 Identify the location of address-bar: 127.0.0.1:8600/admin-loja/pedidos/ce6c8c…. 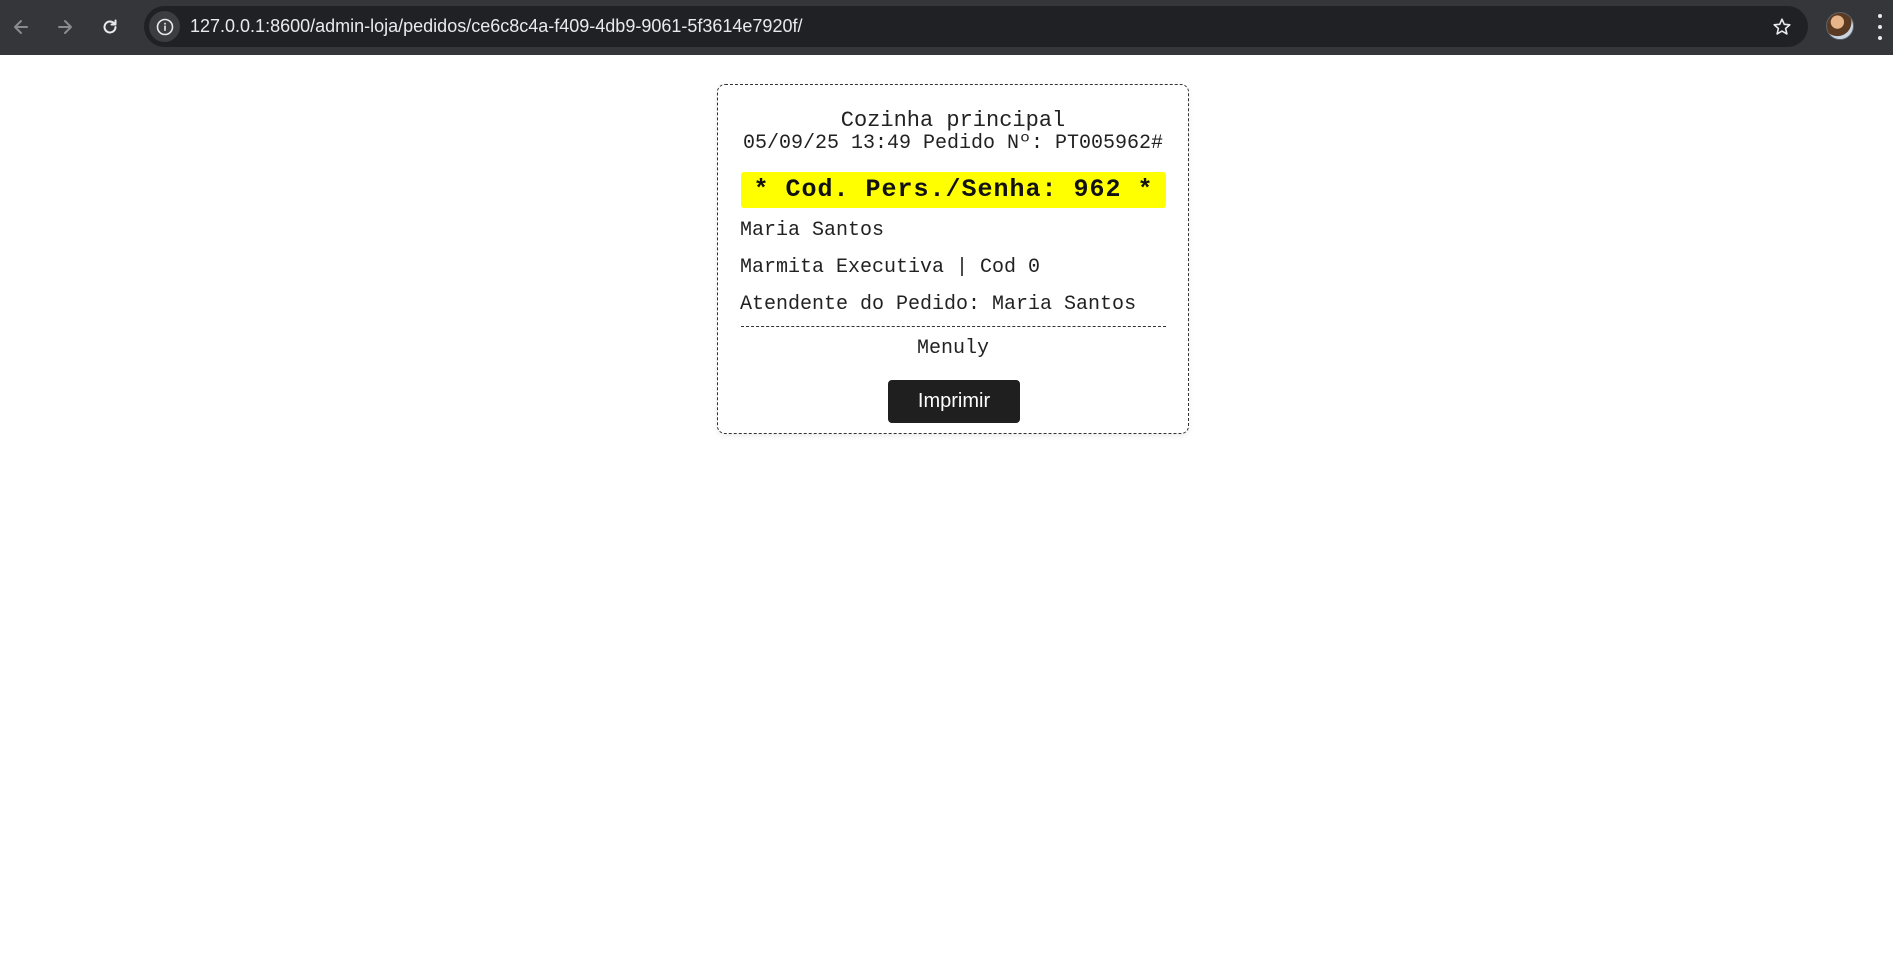
(976, 26).